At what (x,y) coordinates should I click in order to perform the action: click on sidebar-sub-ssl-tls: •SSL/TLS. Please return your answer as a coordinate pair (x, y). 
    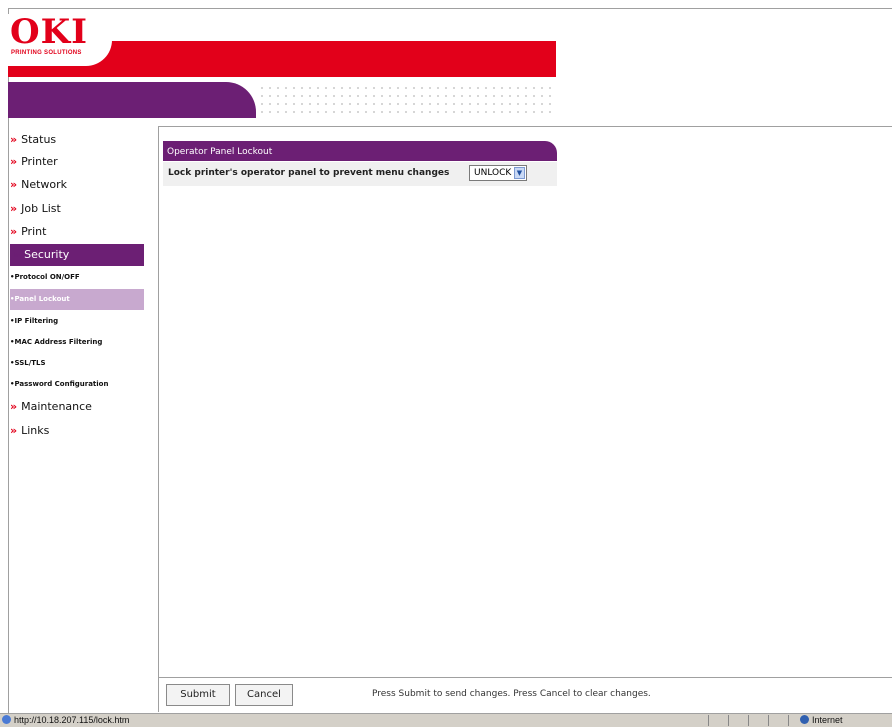
    Looking at the image, I should click on (77, 363).